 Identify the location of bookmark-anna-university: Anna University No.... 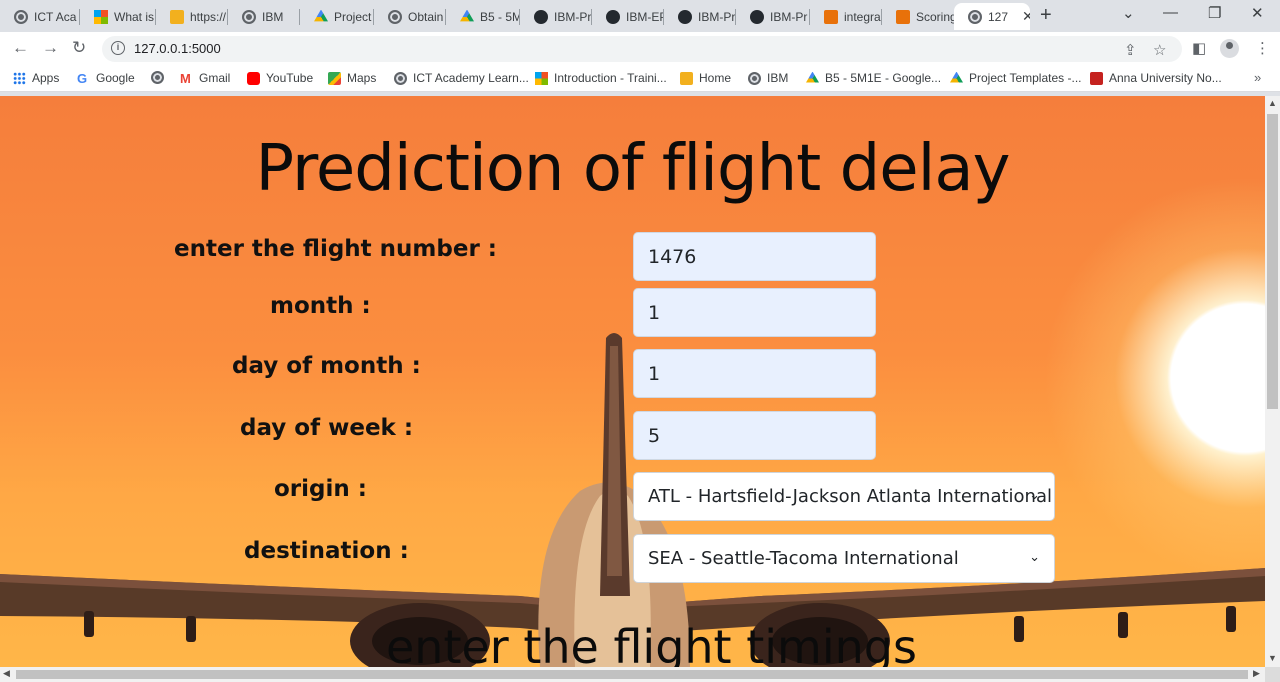
(1156, 78).